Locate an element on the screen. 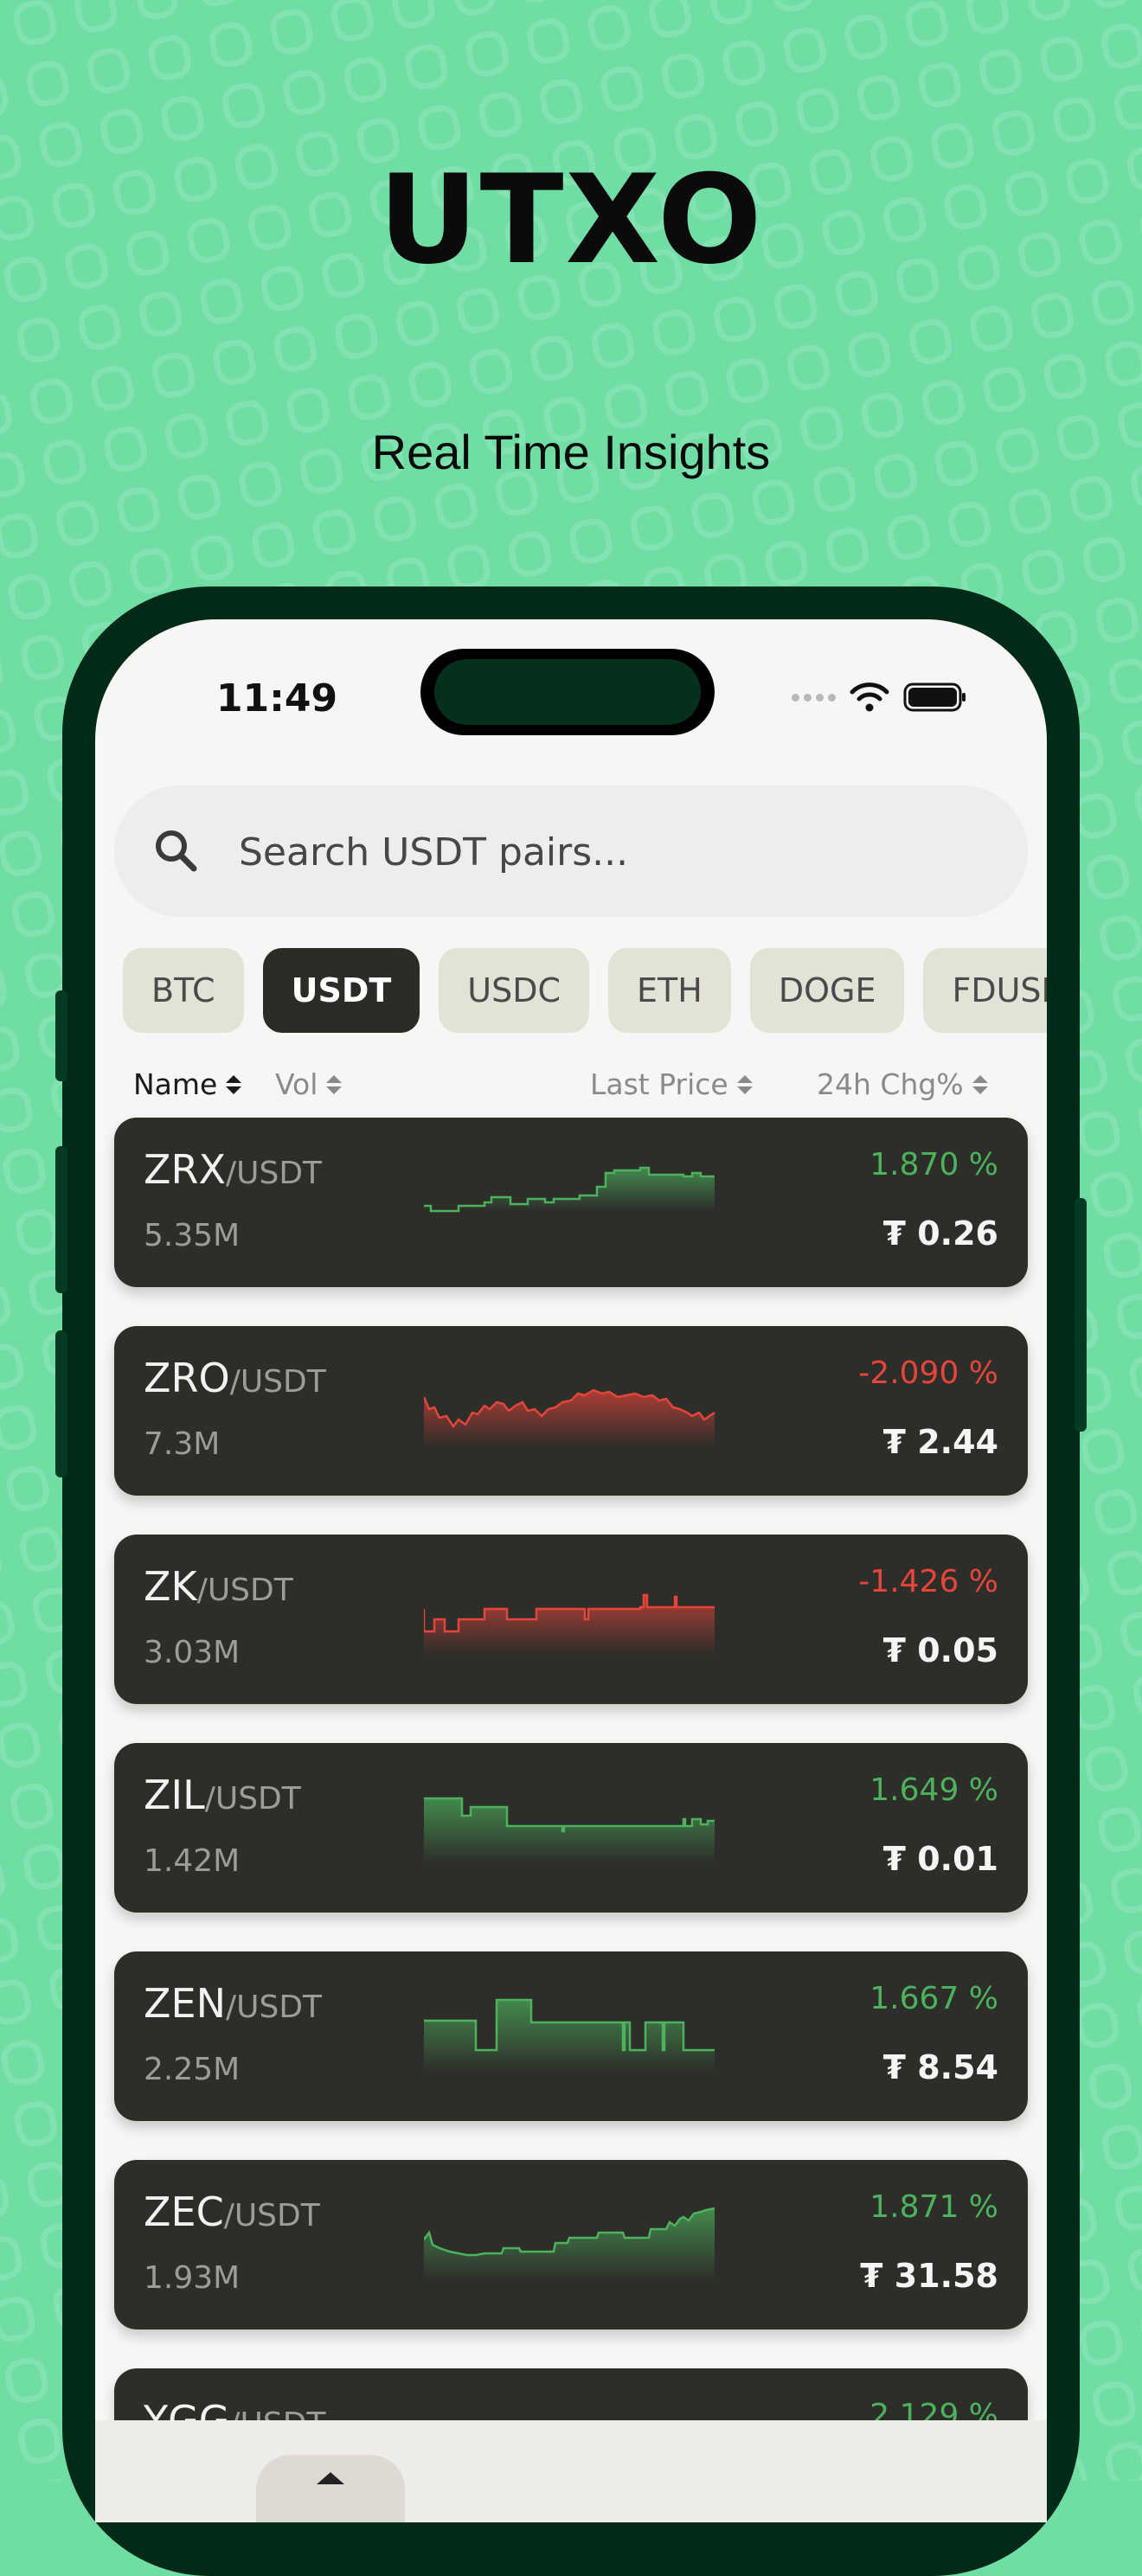 This screenshot has height=2576, width=1142. status-time: 11:49 is located at coordinates (277, 698).